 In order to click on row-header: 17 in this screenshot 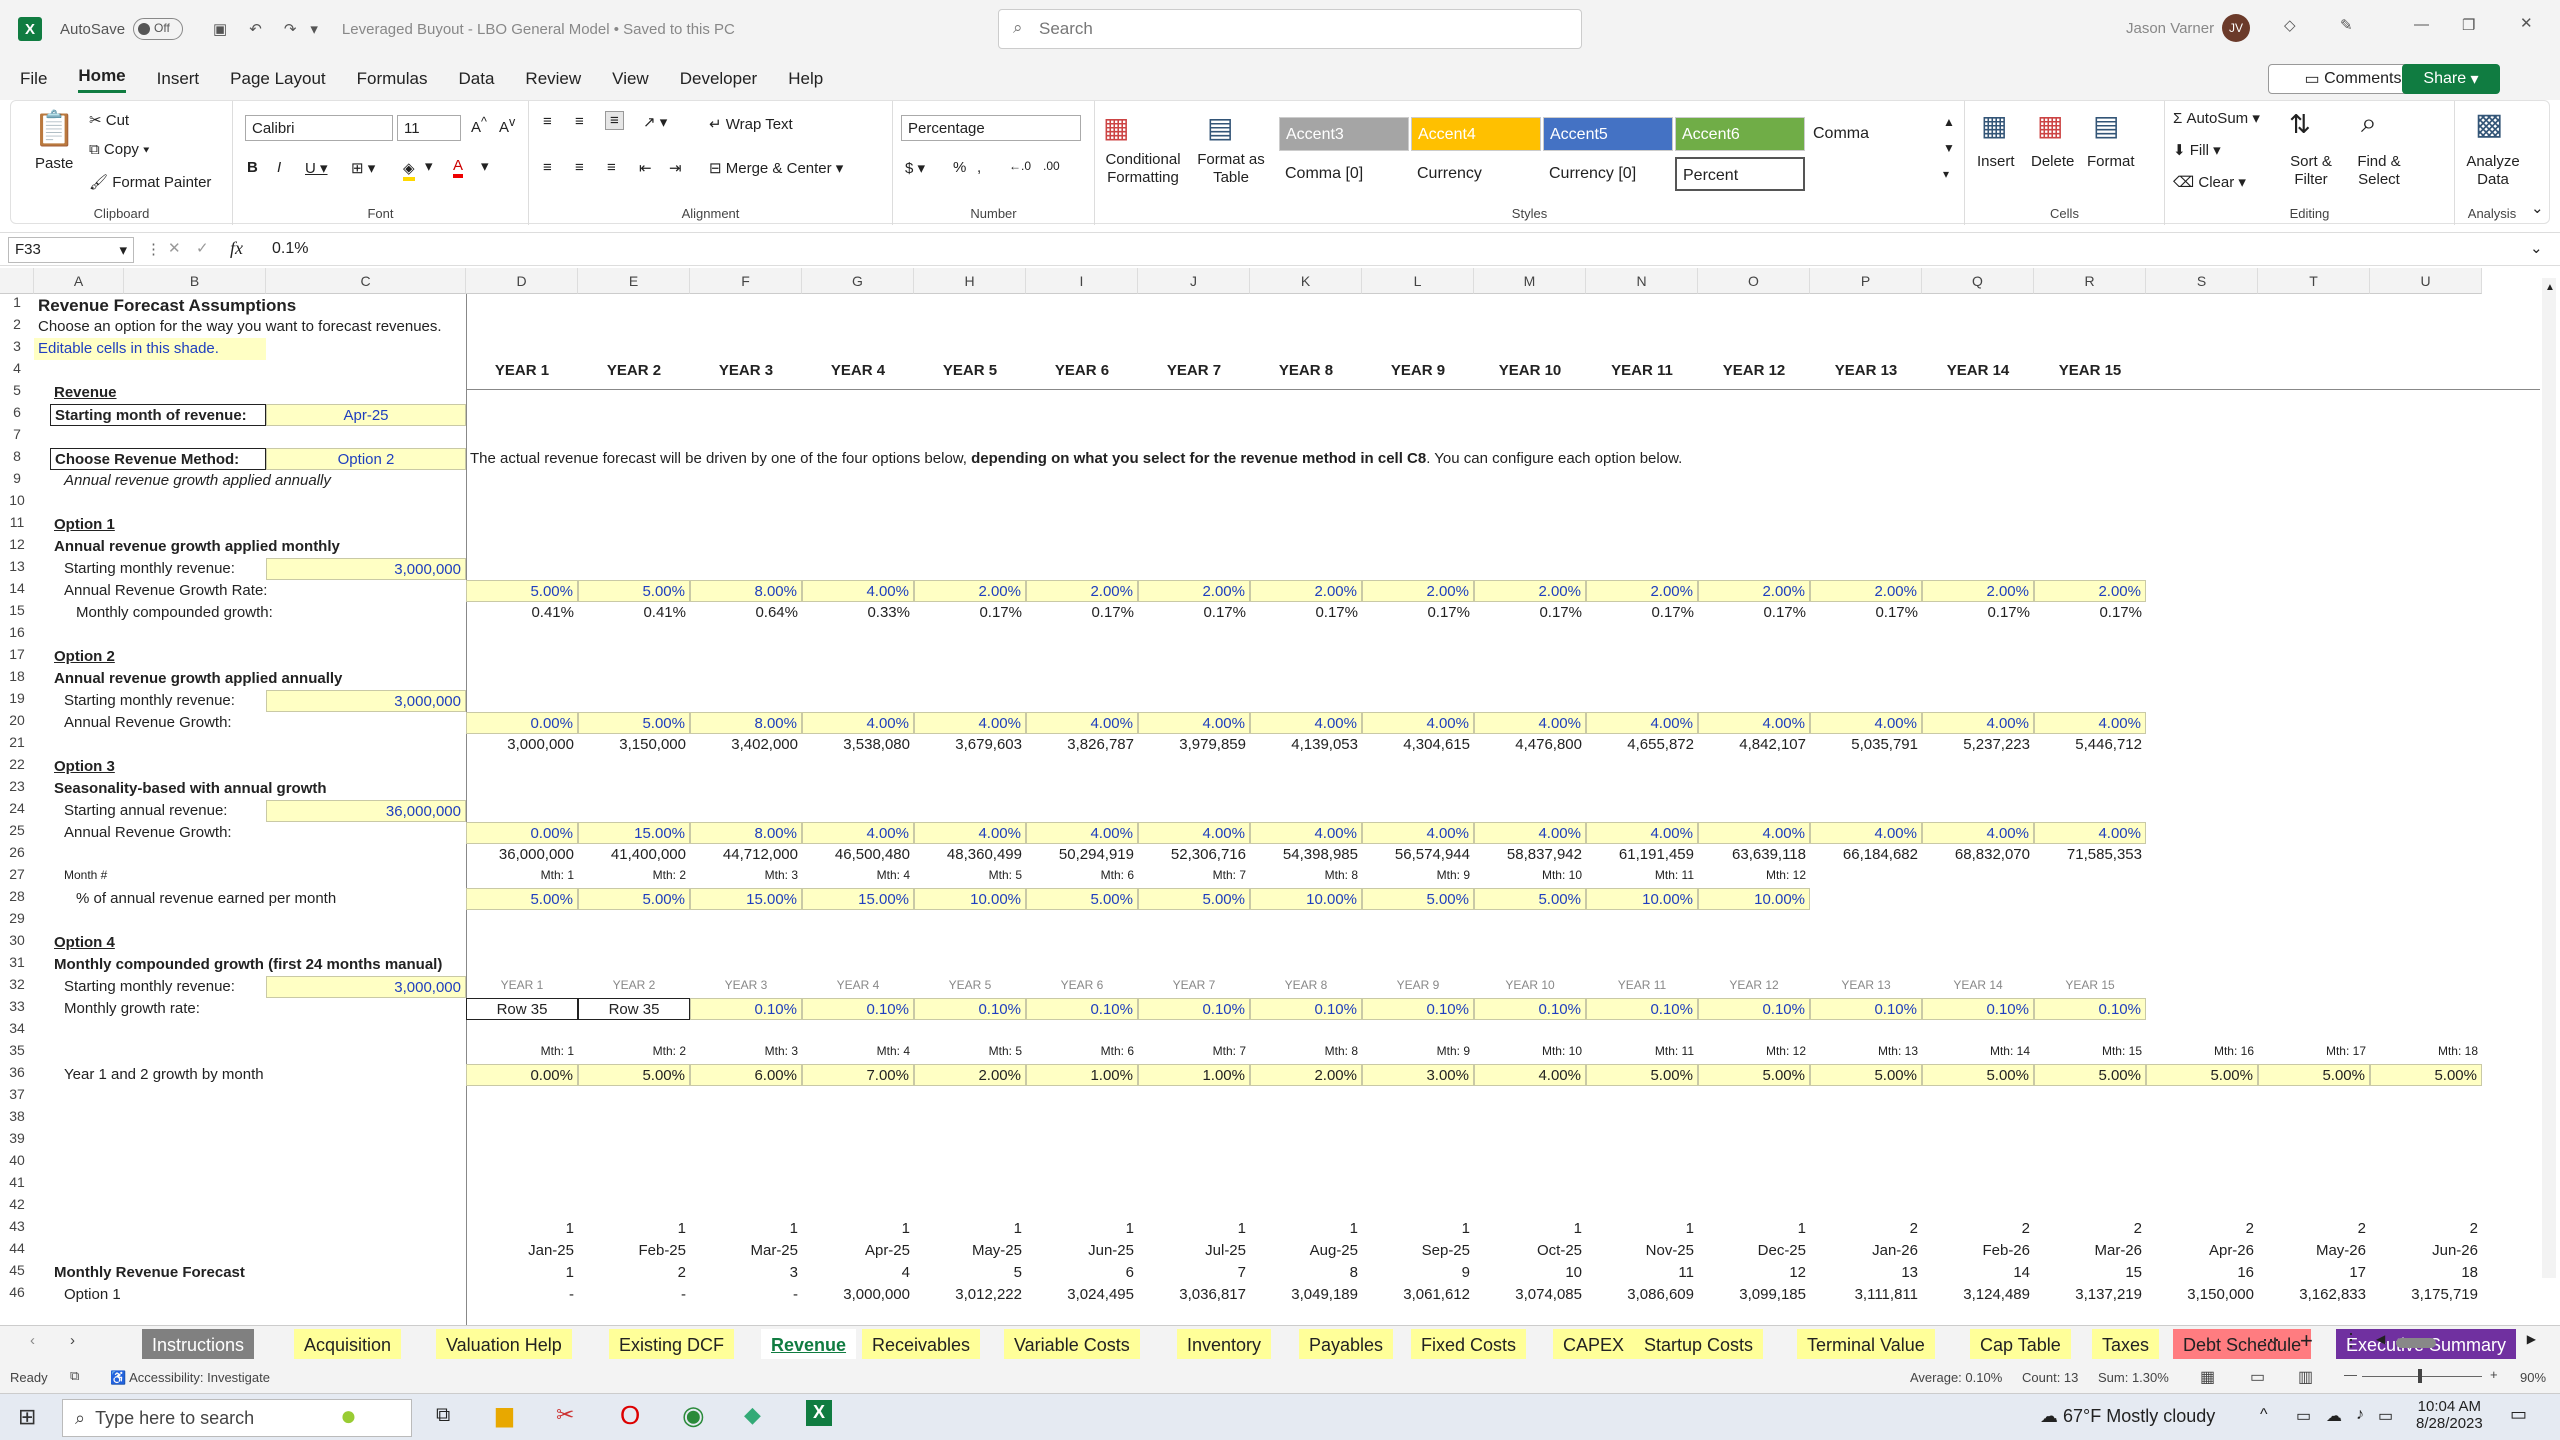, I will do `click(17, 657)`.